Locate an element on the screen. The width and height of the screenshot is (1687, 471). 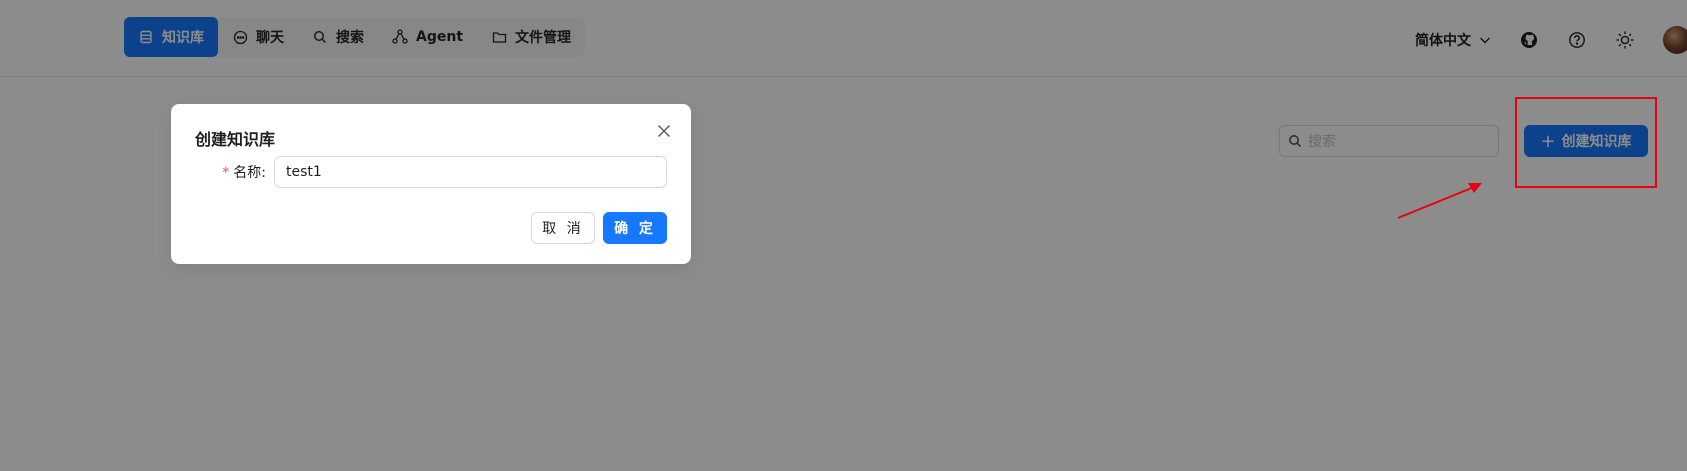
ok-button: 确 定 is located at coordinates (635, 228).